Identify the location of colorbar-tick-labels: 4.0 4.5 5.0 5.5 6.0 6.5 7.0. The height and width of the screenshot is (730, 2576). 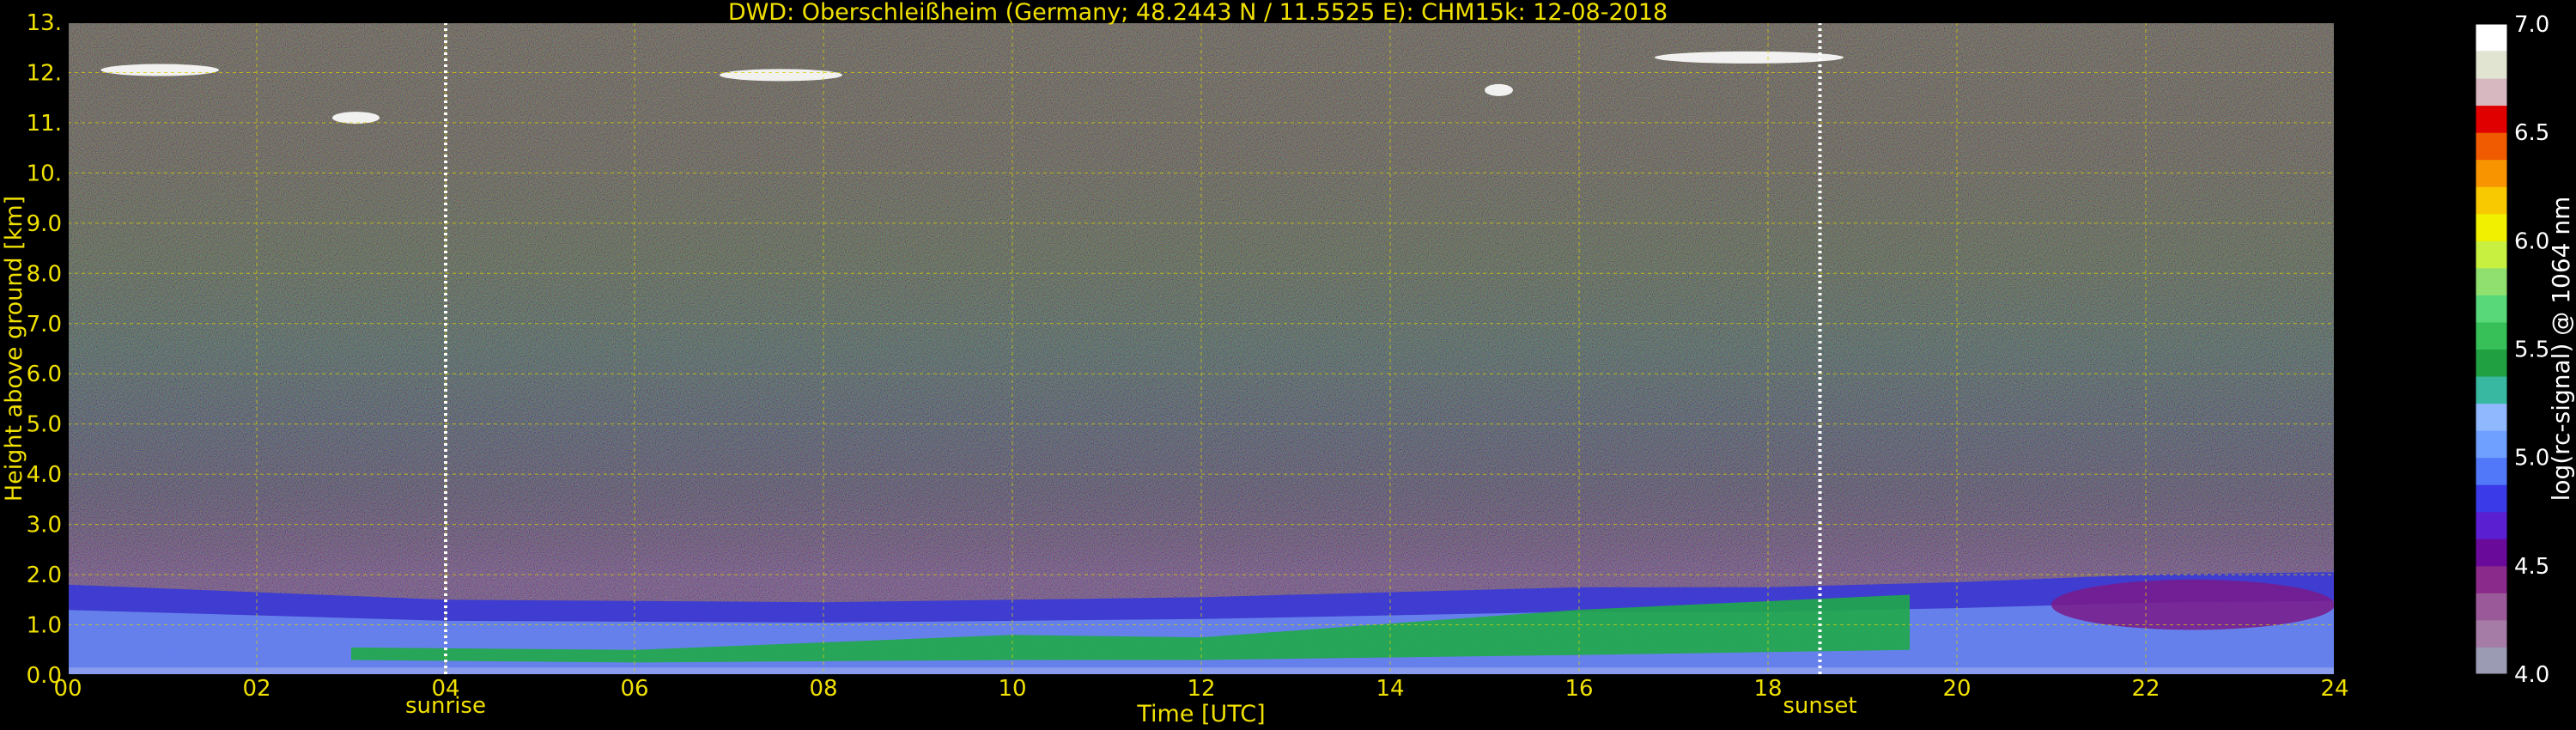
(2531, 350).